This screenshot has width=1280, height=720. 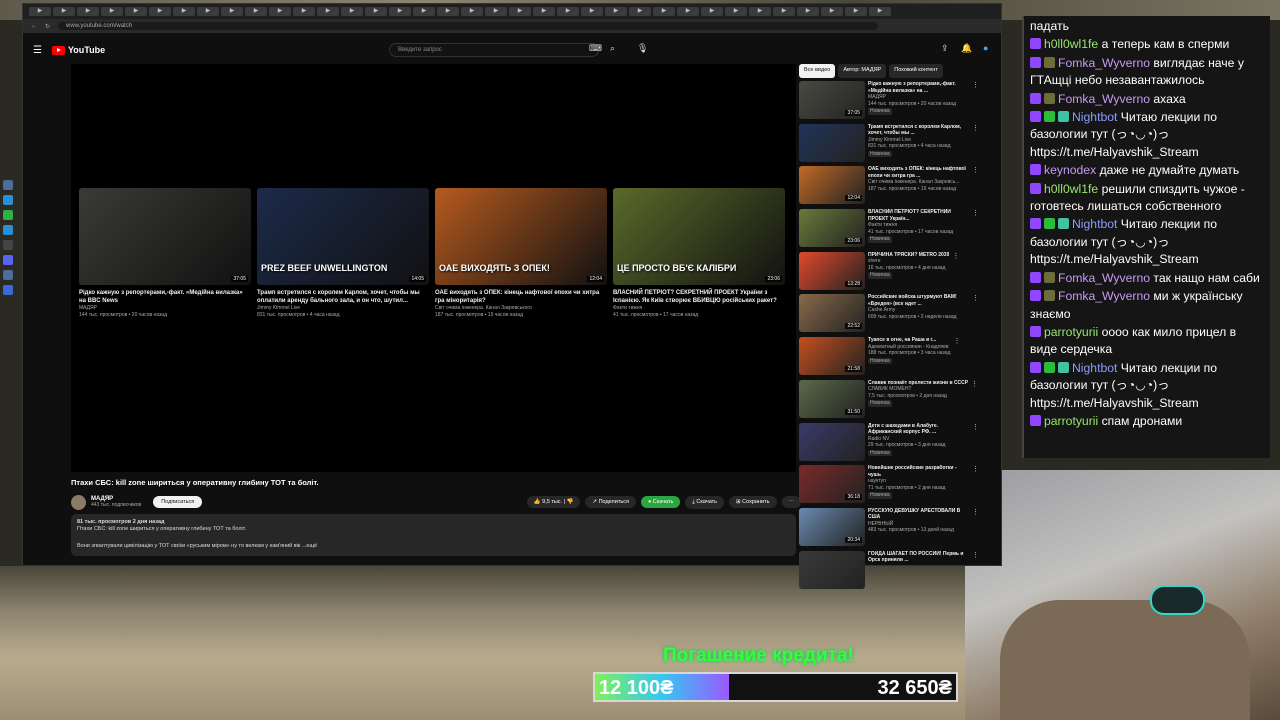 I want to click on youtube-logo: YouTube, so click(x=78, y=50).